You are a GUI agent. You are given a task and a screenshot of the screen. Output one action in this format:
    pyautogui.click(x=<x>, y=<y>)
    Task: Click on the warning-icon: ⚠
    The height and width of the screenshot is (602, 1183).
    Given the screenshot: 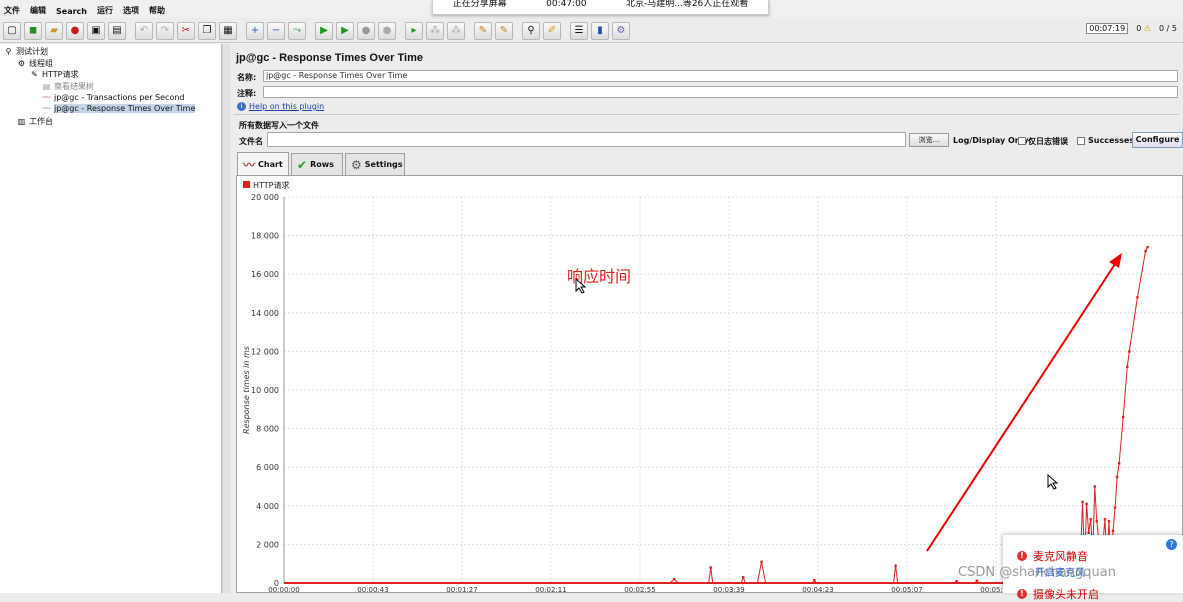 What is the action you would take?
    pyautogui.click(x=1147, y=28)
    